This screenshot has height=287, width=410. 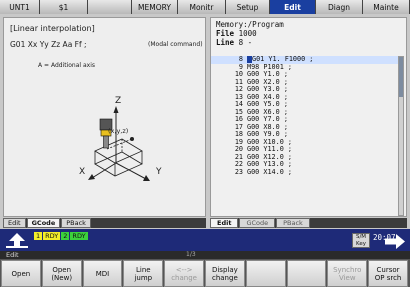 I want to click on right-tab-edit: Edit, so click(x=224, y=223).